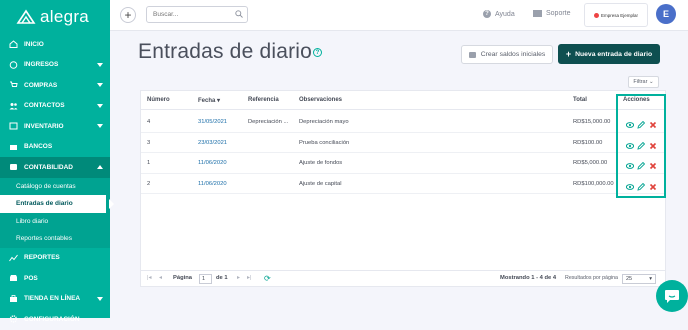 This screenshot has width=688, height=330. Describe the element at coordinates (65, 16) in the screenshot. I see `brand-name: alegra` at that location.